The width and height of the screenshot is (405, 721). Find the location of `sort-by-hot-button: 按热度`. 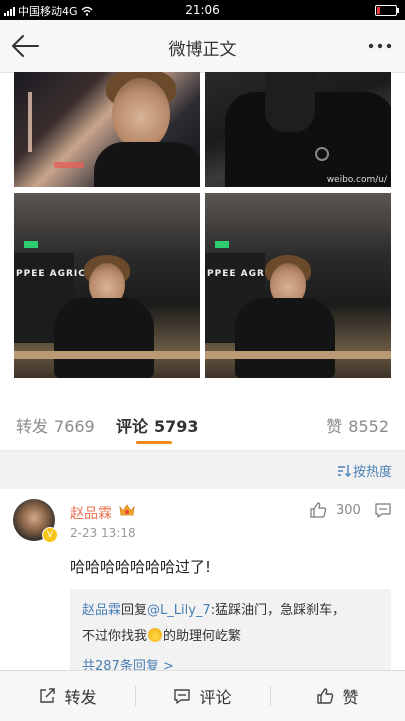

sort-by-hot-button: 按热度 is located at coordinates (364, 470).